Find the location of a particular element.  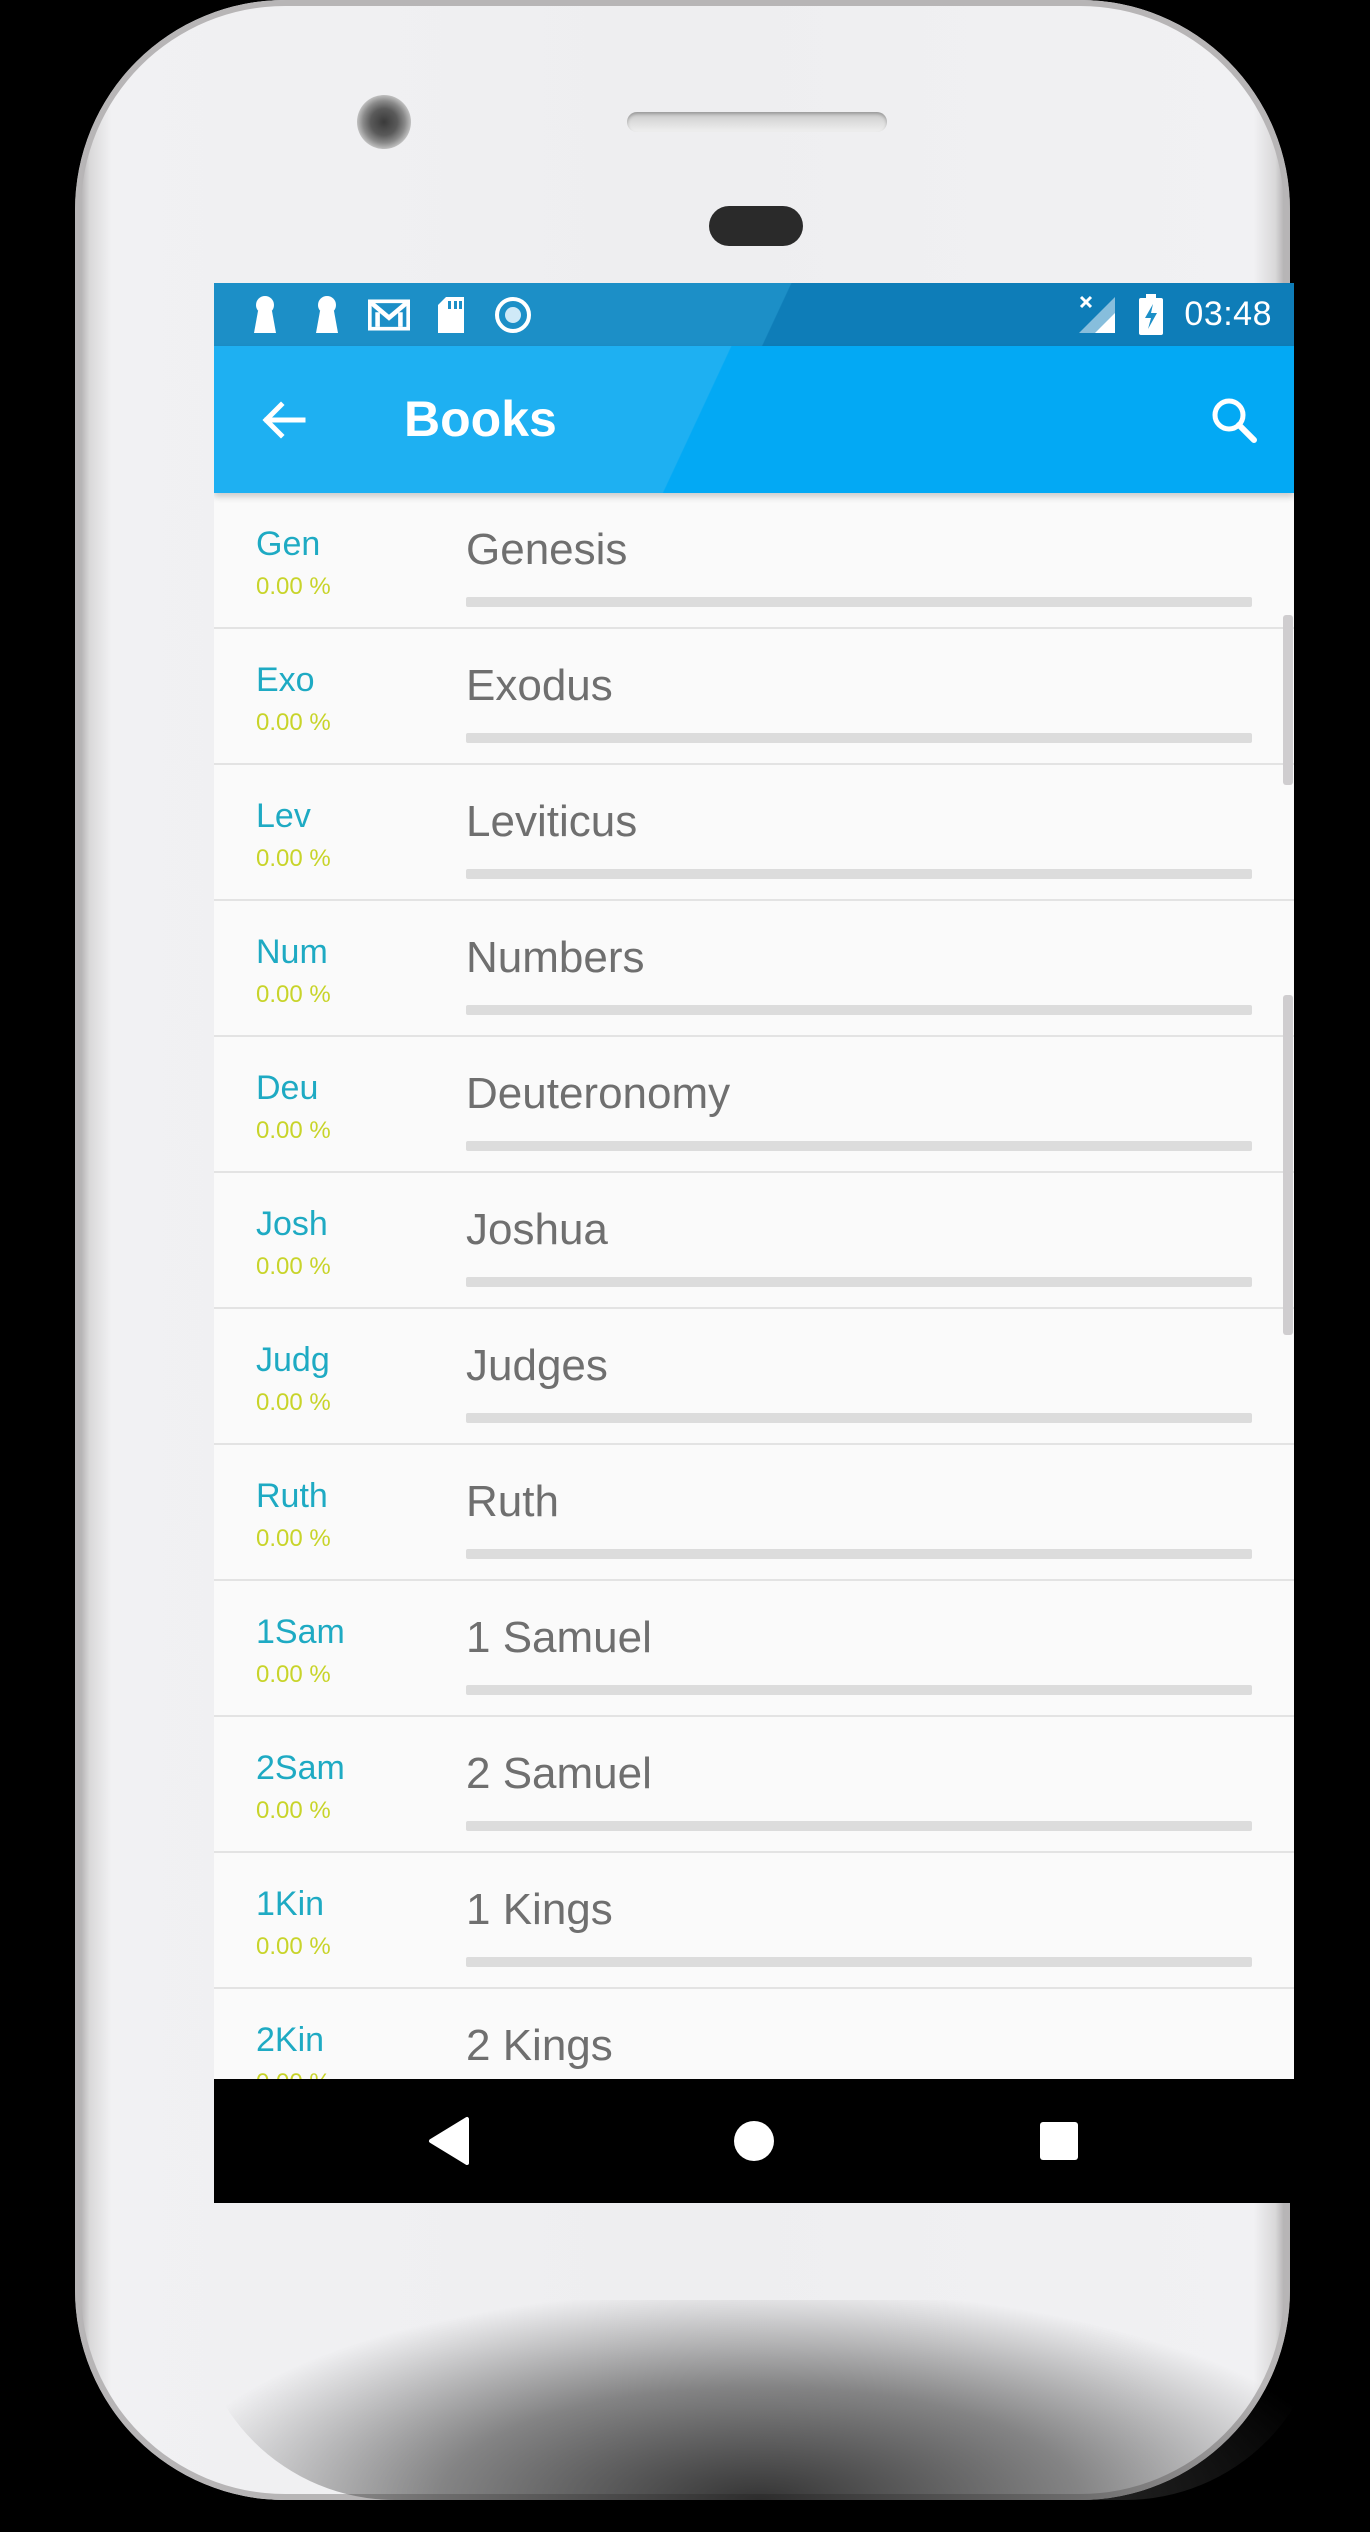

nav-back-icon is located at coordinates (449, 2141).